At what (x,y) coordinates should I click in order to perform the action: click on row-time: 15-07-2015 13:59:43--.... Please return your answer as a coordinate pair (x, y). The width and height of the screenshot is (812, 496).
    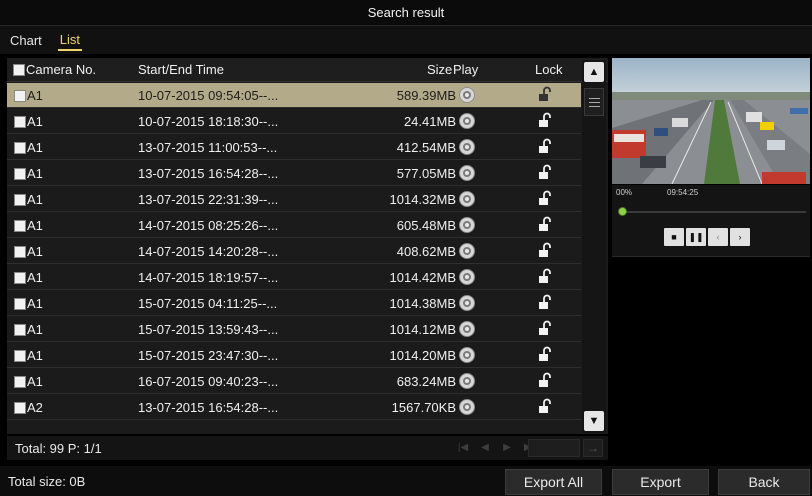
    Looking at the image, I should click on (208, 329).